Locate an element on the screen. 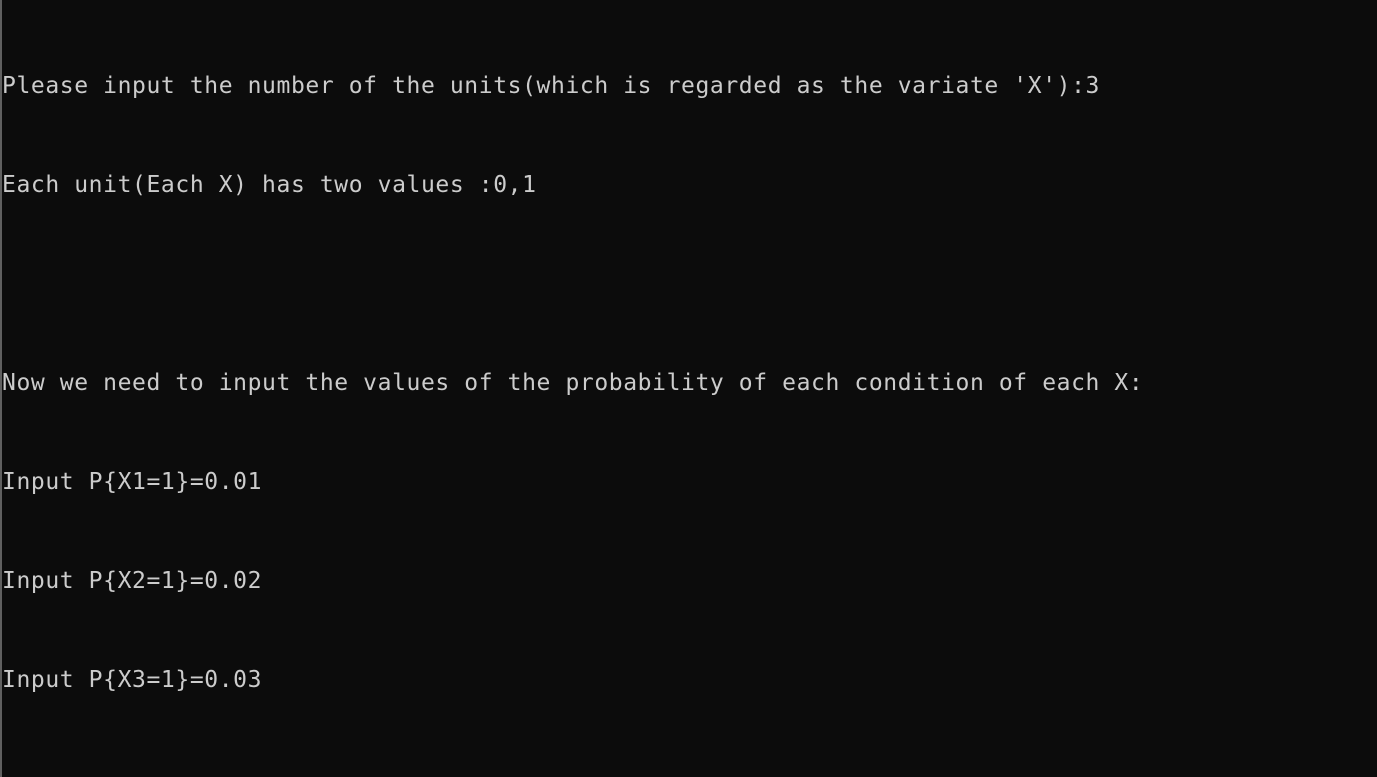 The height and width of the screenshot is (777, 1377). console-line-input-x2: Input P{X2=1}=0.02 is located at coordinates (132, 581).